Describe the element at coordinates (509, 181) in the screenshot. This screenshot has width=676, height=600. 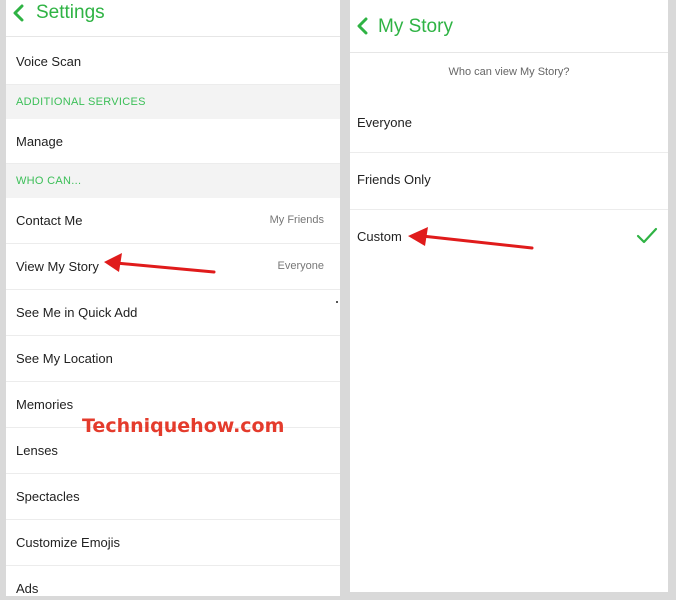
I see `option-friends-only: Friends Only` at that location.